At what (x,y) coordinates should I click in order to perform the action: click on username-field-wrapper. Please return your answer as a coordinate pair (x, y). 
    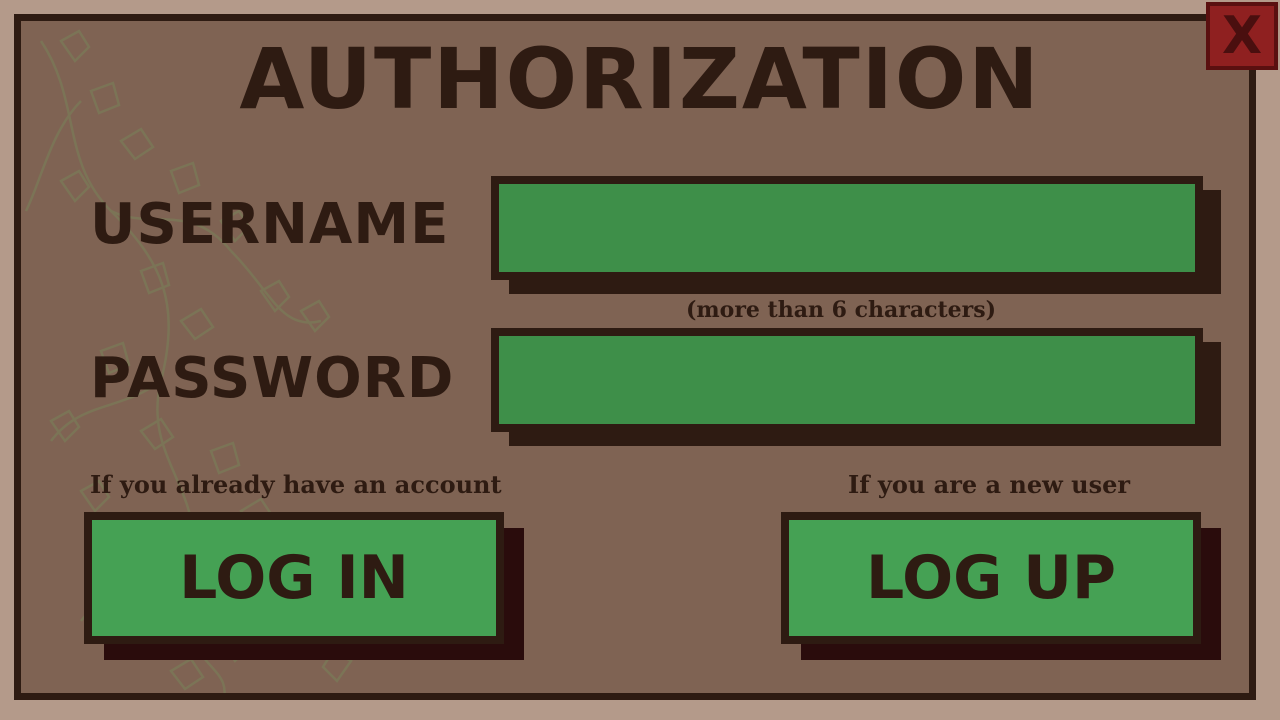
    Looking at the image, I should click on (856, 235).